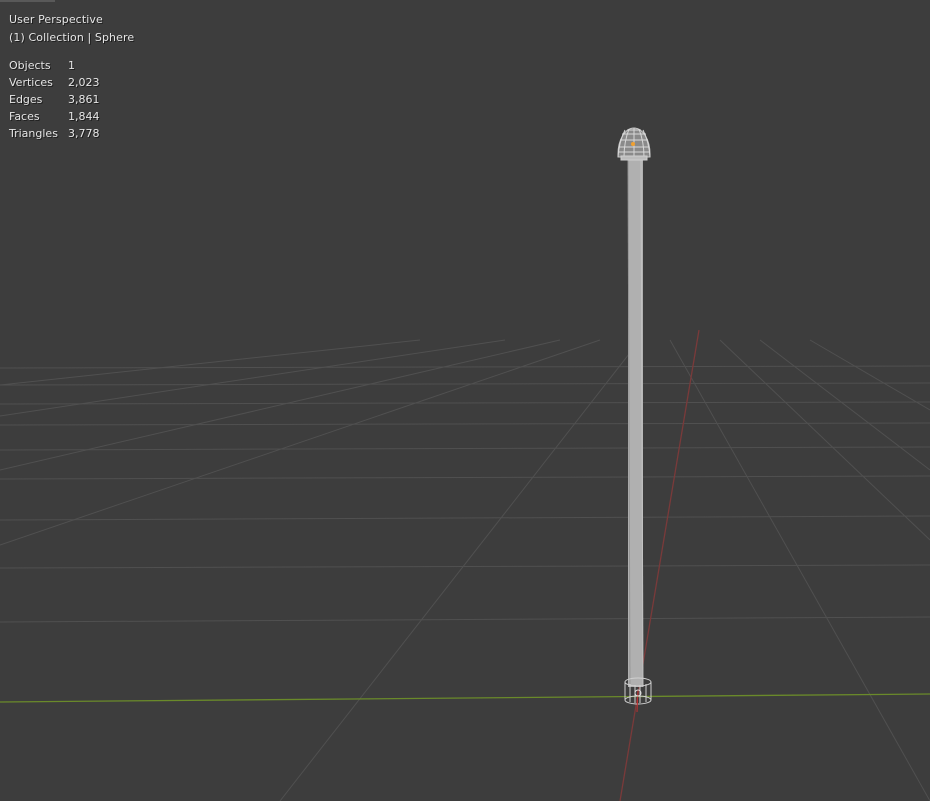 The height and width of the screenshot is (801, 930). What do you see at coordinates (54, 116) in the screenshot?
I see `stat-row-faces: Faces 1,844` at bounding box center [54, 116].